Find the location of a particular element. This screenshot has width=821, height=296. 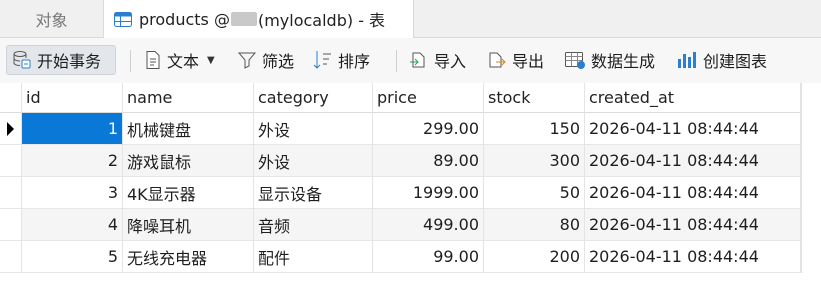

cell-price: 1999.00 is located at coordinates (428, 193).